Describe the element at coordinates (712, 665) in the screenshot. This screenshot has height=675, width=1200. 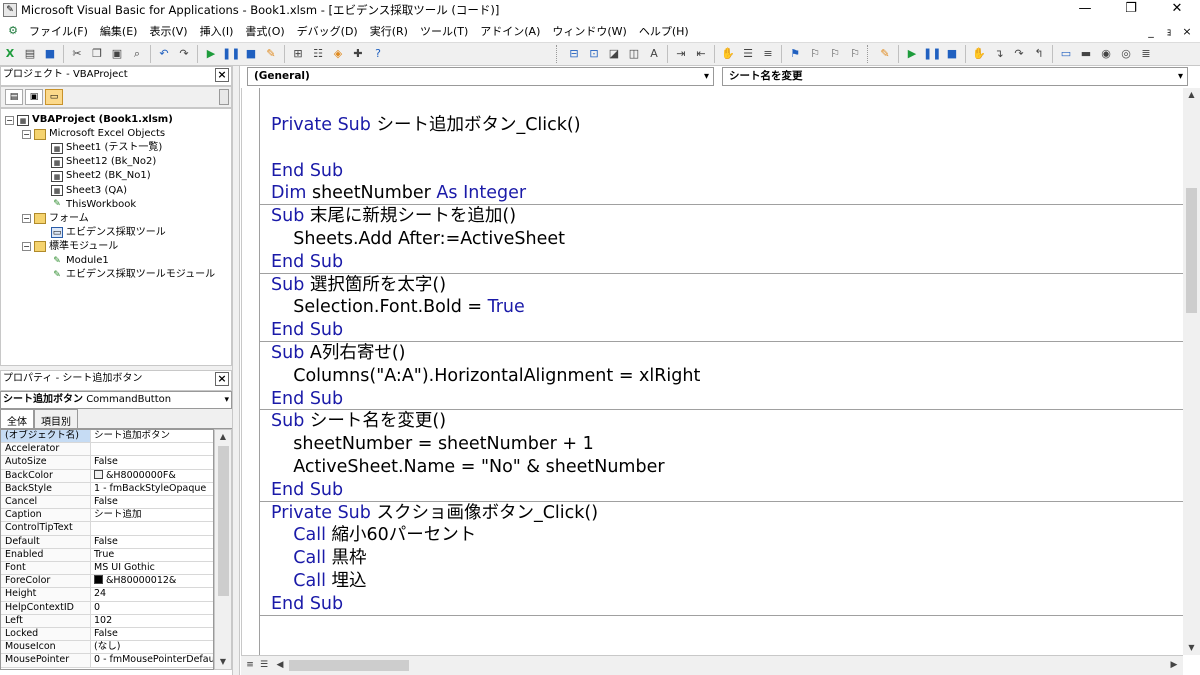
I see `code-horizontal-scrollbar: ≡ ☰ ◀ ▶` at that location.